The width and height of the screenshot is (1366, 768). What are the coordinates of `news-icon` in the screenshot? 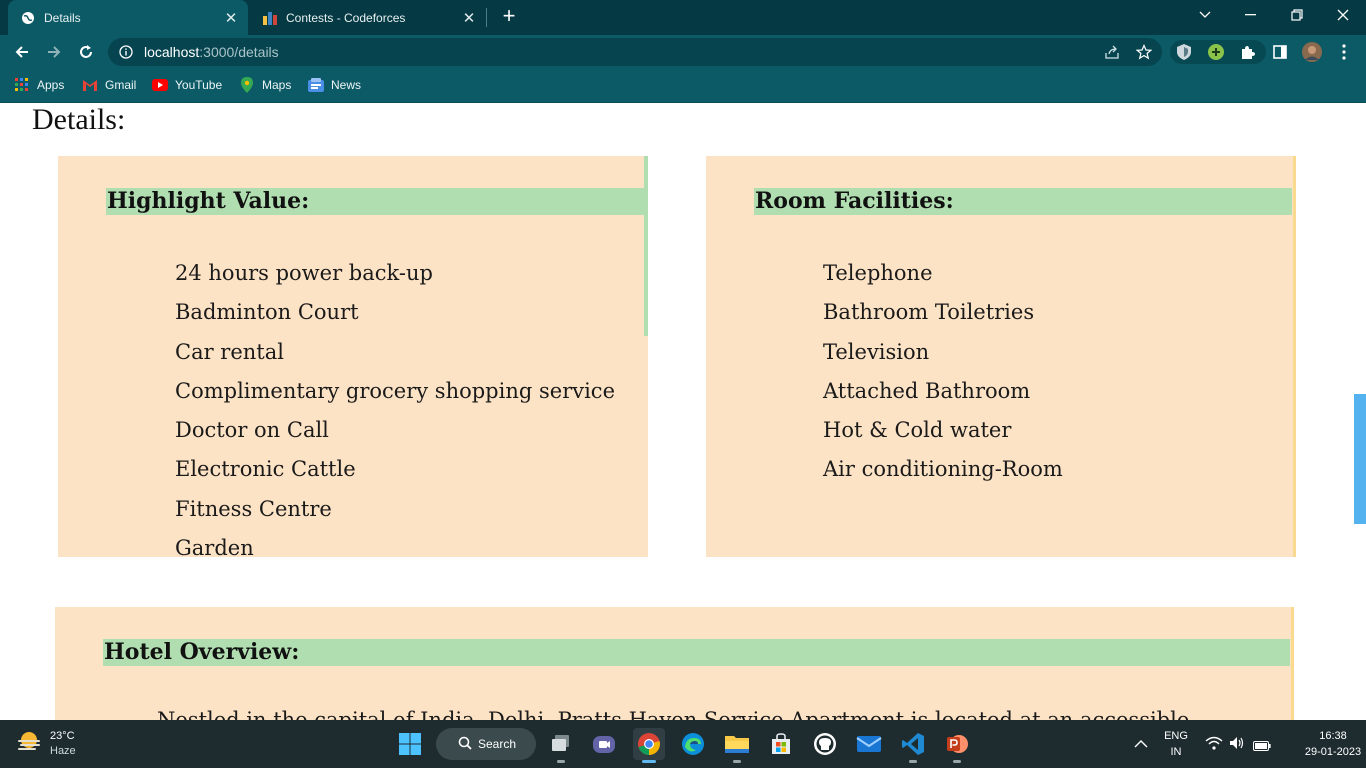 It's located at (316, 85).